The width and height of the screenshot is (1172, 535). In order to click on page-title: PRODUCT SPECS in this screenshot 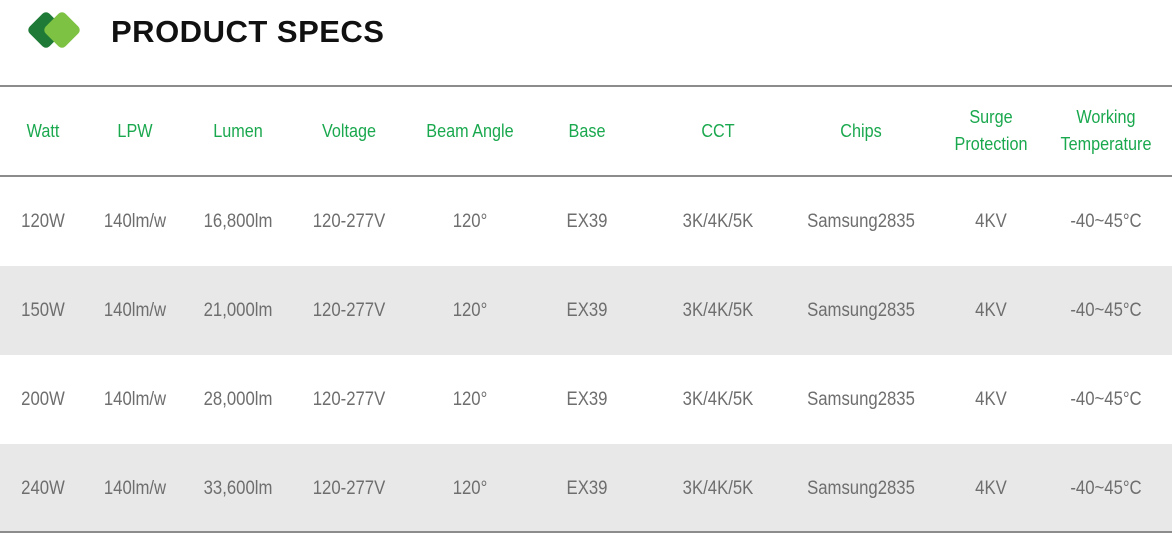, I will do `click(248, 31)`.